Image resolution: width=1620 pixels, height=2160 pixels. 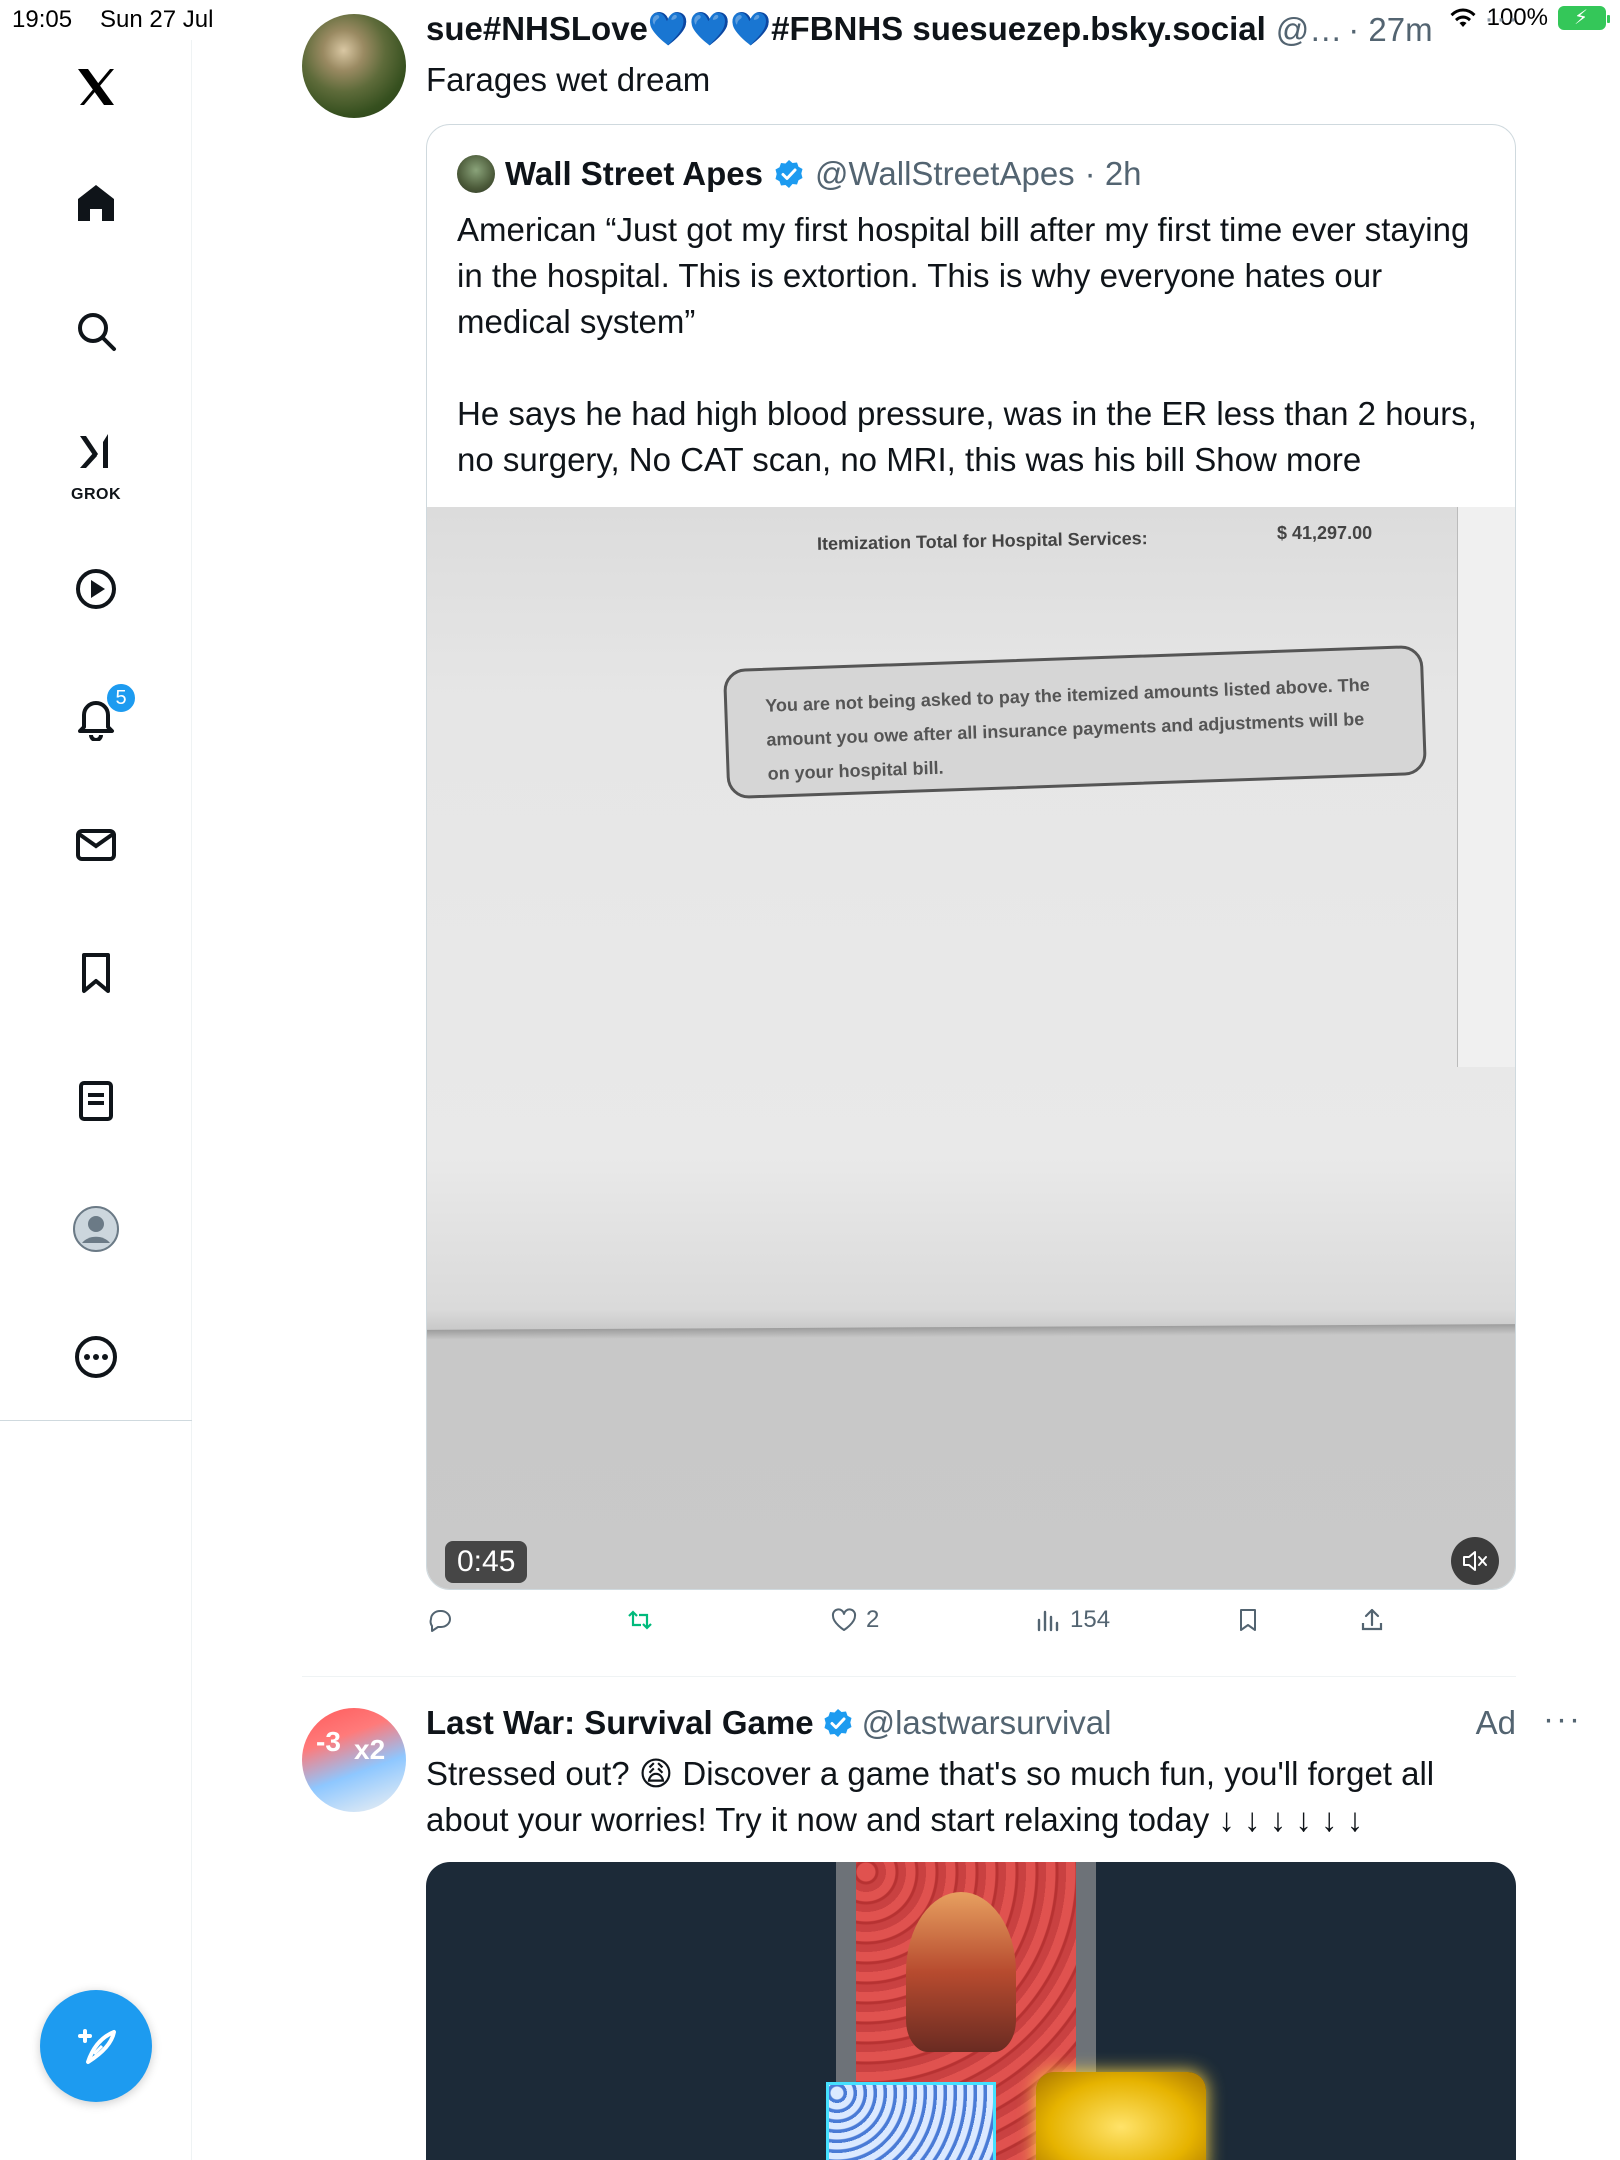 What do you see at coordinates (96, 589) in the screenshot?
I see `video-icon` at bounding box center [96, 589].